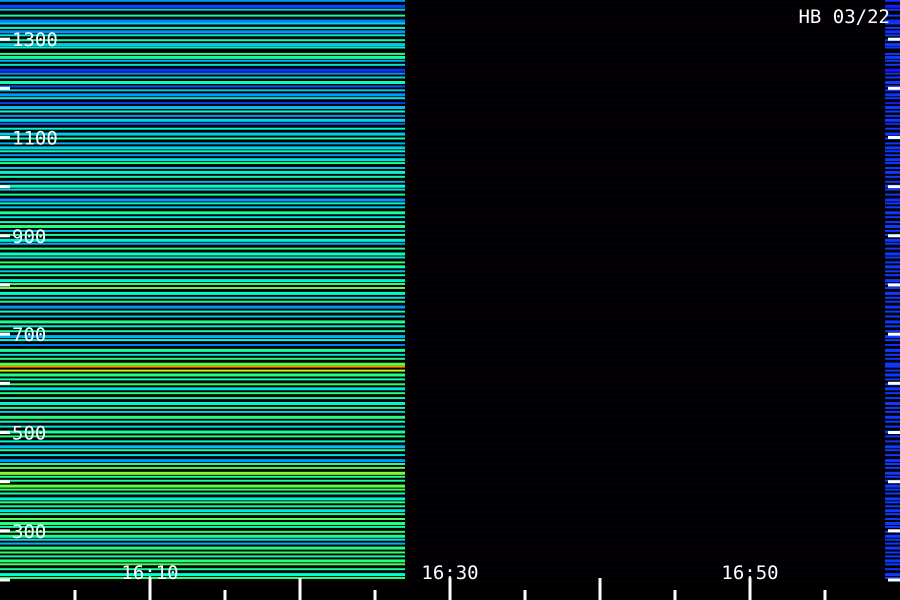 The width and height of the screenshot is (900, 600). Describe the element at coordinates (29, 434) in the screenshot. I see `y-tick-label: 500` at that location.